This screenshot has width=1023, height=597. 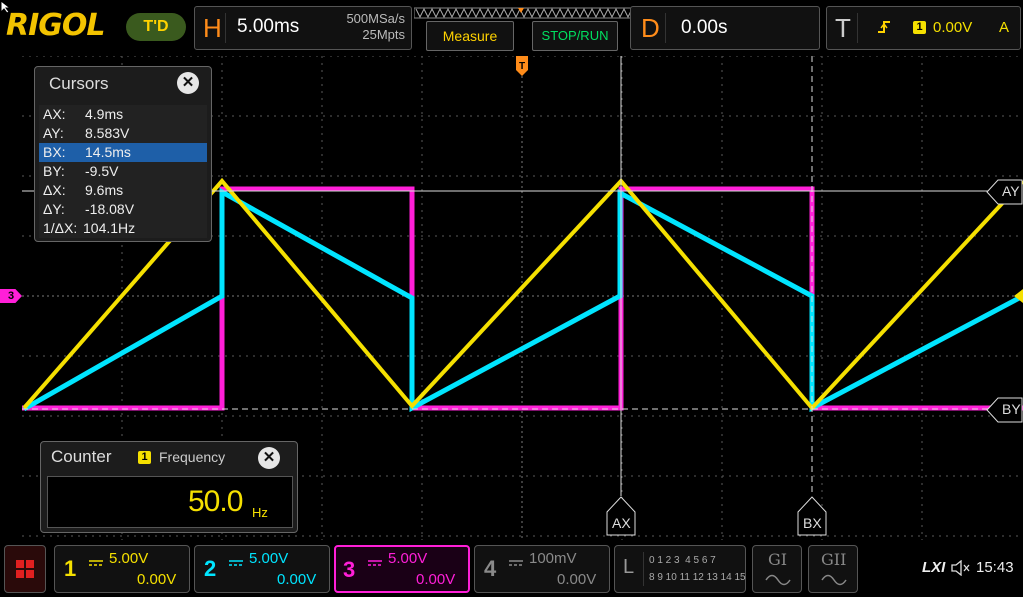 What do you see at coordinates (1018, 298) in the screenshot?
I see `trigger-level-arrow-icon` at bounding box center [1018, 298].